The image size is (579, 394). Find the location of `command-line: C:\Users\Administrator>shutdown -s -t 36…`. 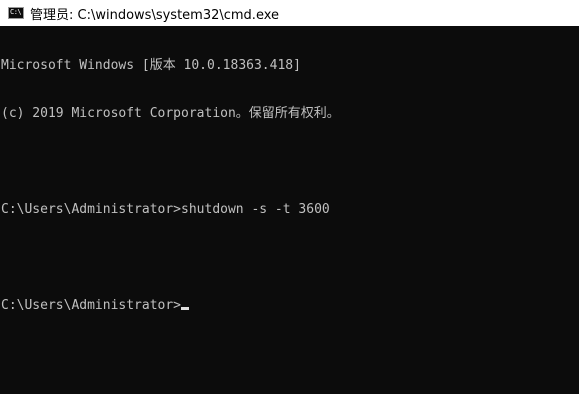

command-line: C:\Users\Administrator>shutdown -s -t 36… is located at coordinates (165, 209).